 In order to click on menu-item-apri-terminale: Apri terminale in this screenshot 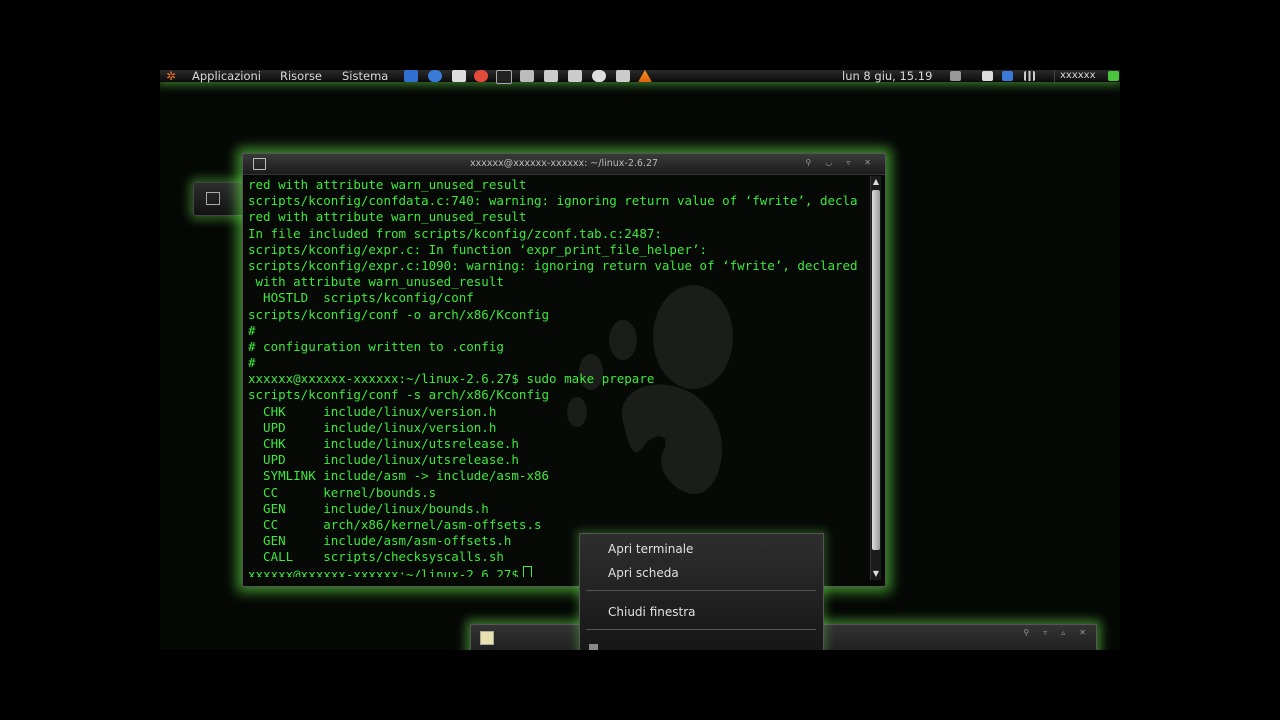, I will do `click(650, 549)`.